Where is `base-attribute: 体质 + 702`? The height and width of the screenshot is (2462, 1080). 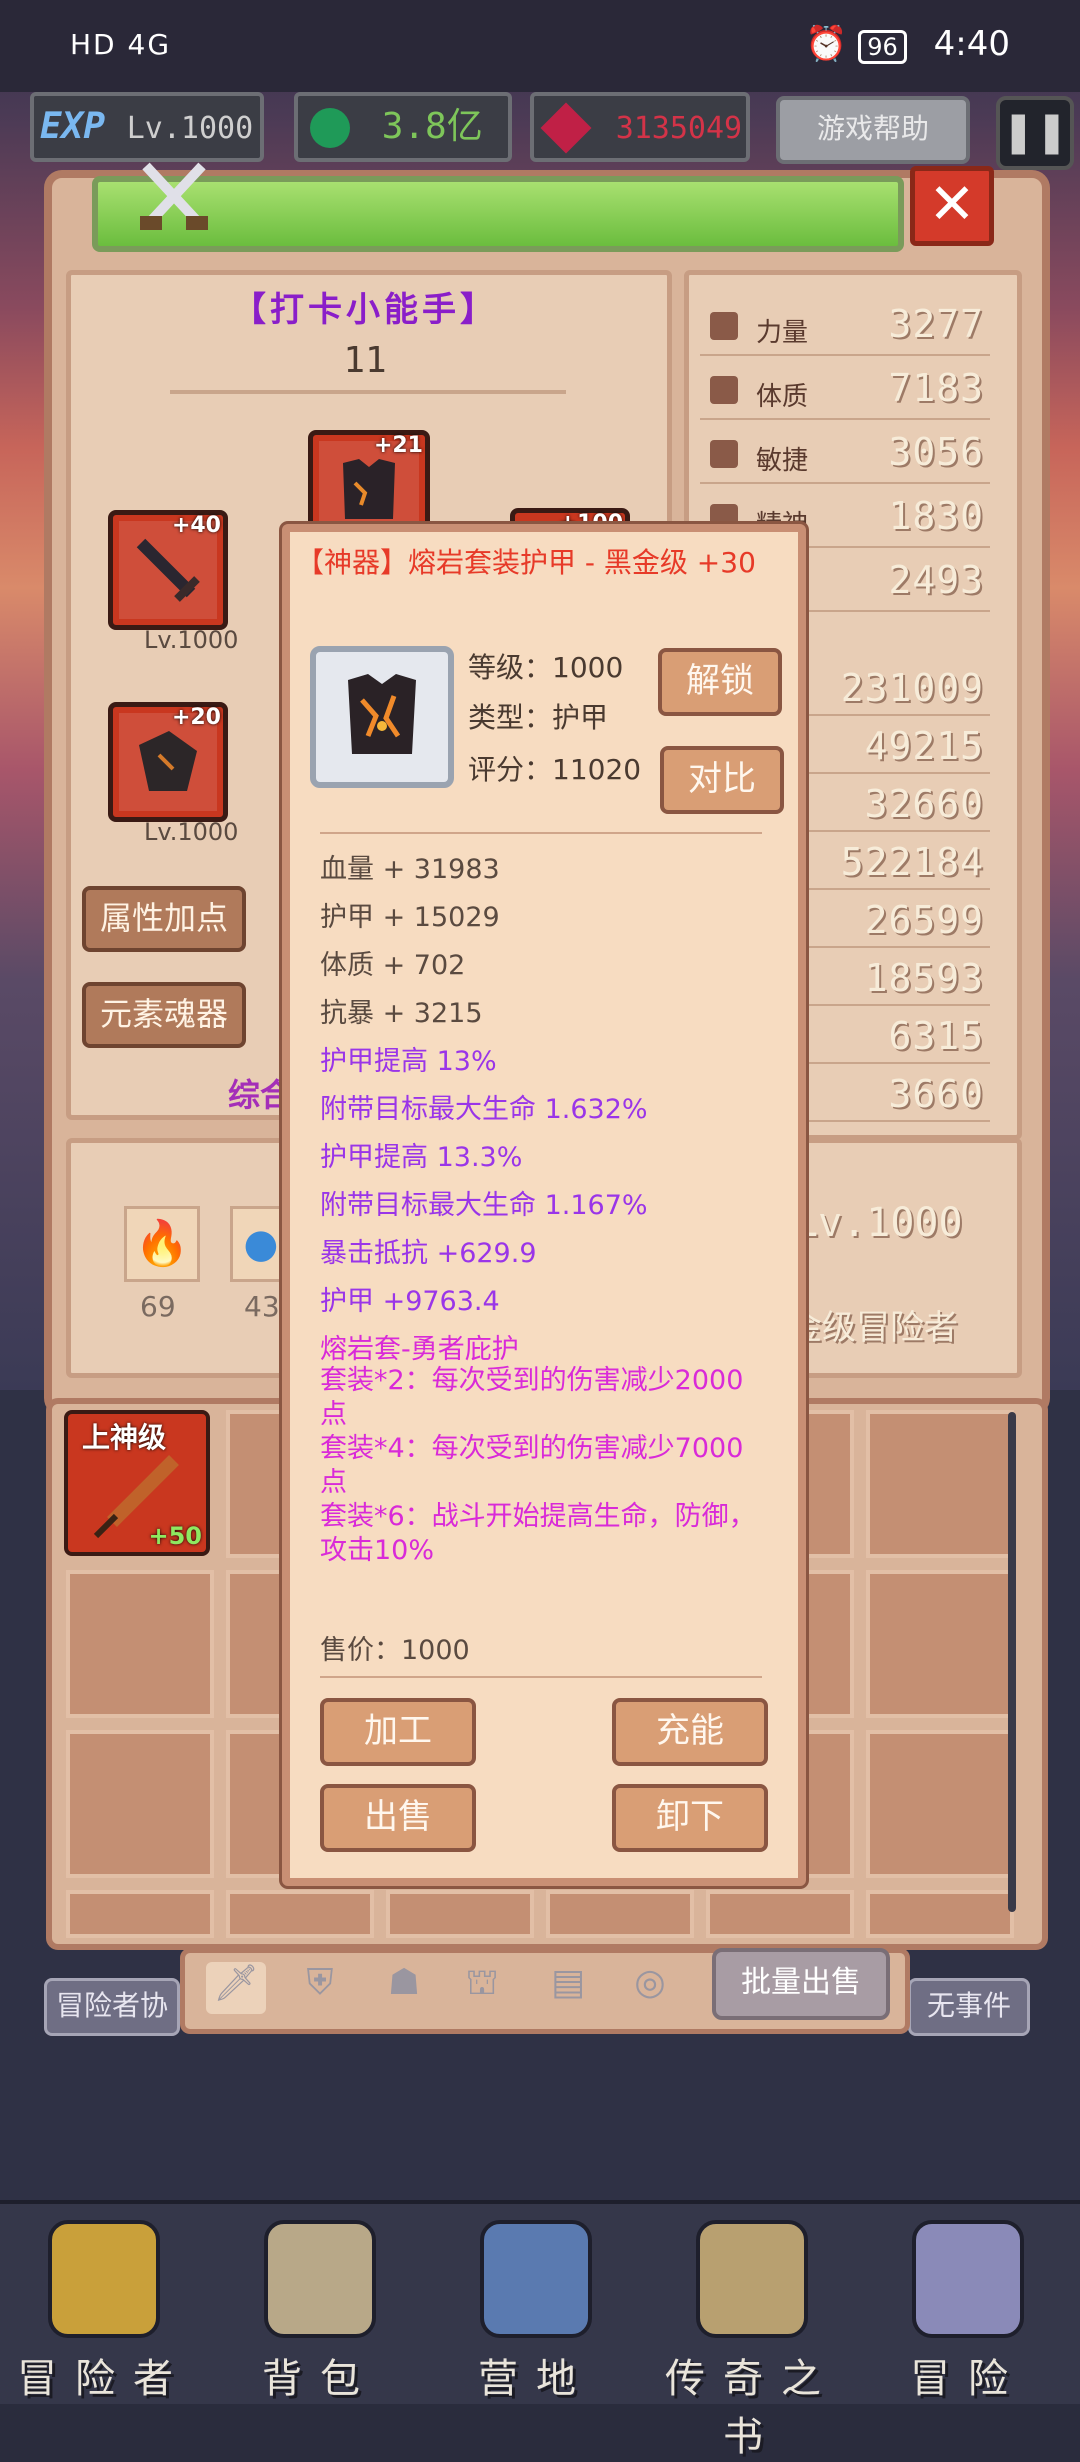
base-attribute: 体质 + 702 is located at coordinates (393, 965).